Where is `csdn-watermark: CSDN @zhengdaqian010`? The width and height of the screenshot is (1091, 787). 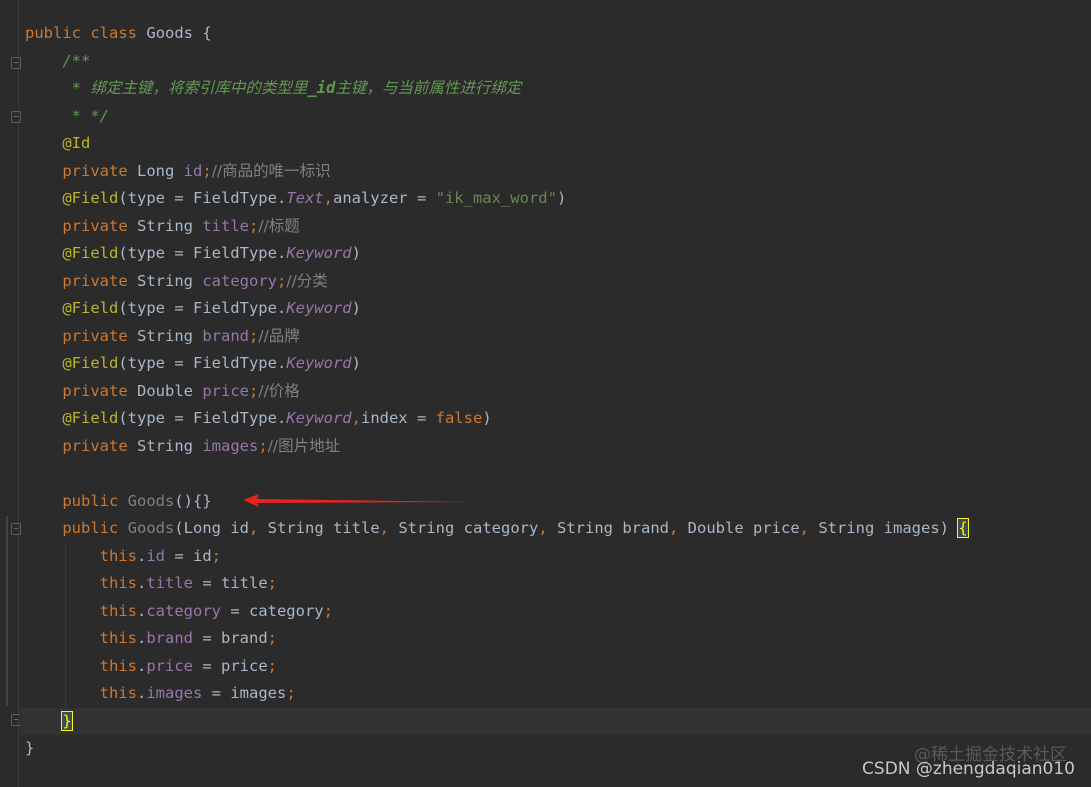 csdn-watermark: CSDN @zhengdaqian010 is located at coordinates (968, 769).